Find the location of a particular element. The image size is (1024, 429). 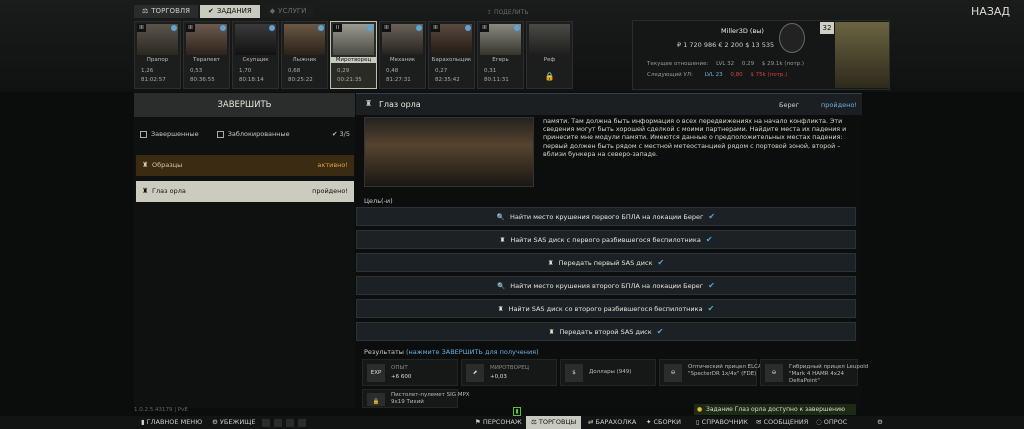

trader-name: Прапор is located at coordinates (157, 60).